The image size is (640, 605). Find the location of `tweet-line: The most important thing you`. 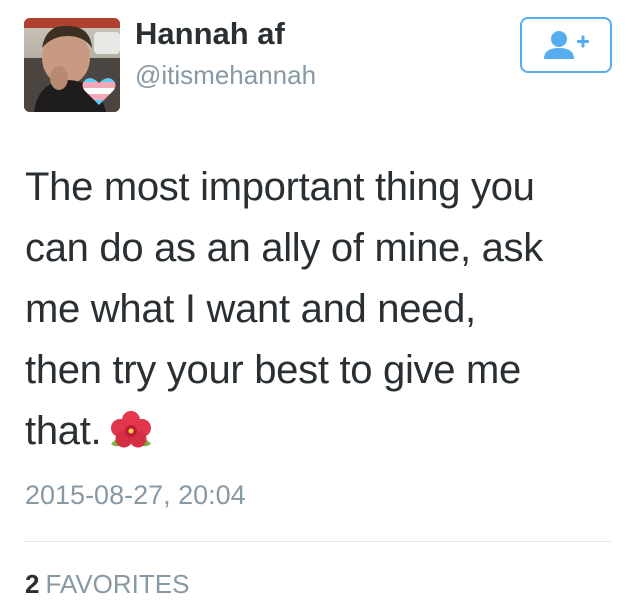

tweet-line: The most important thing you is located at coordinates (280, 187).